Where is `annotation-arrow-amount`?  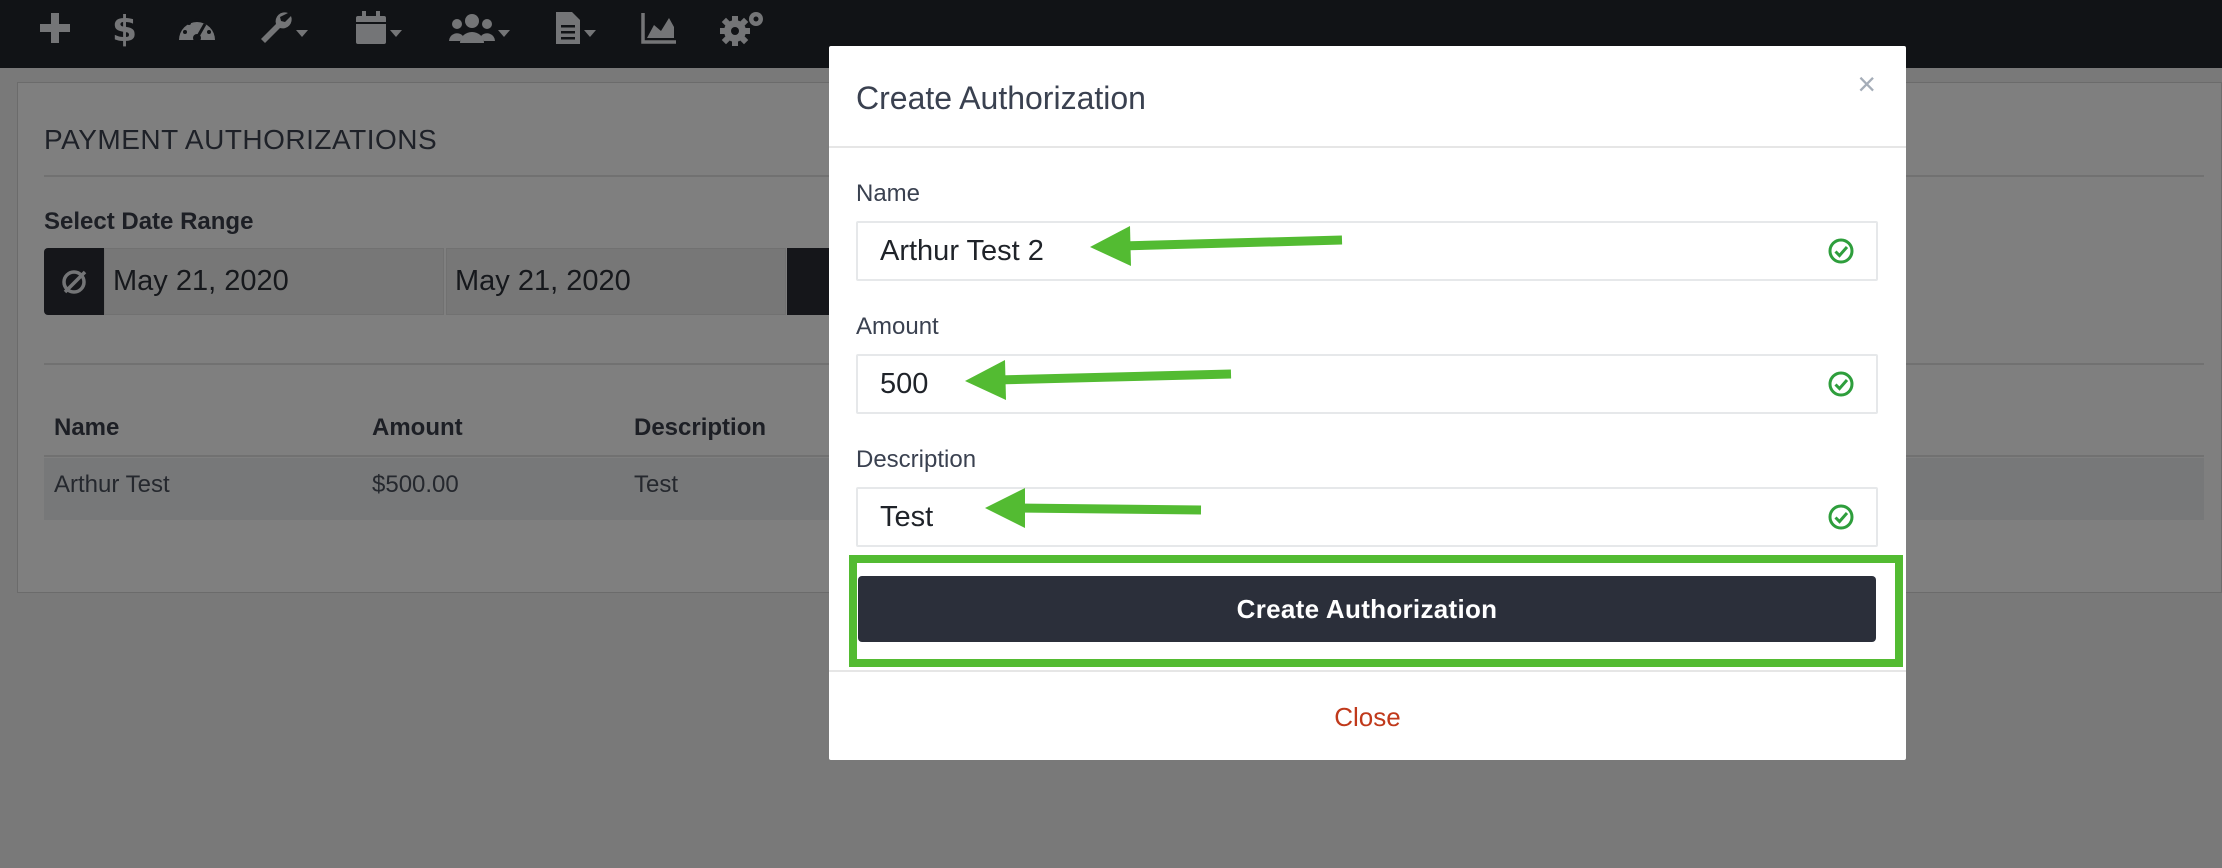 annotation-arrow-amount is located at coordinates (1098, 380).